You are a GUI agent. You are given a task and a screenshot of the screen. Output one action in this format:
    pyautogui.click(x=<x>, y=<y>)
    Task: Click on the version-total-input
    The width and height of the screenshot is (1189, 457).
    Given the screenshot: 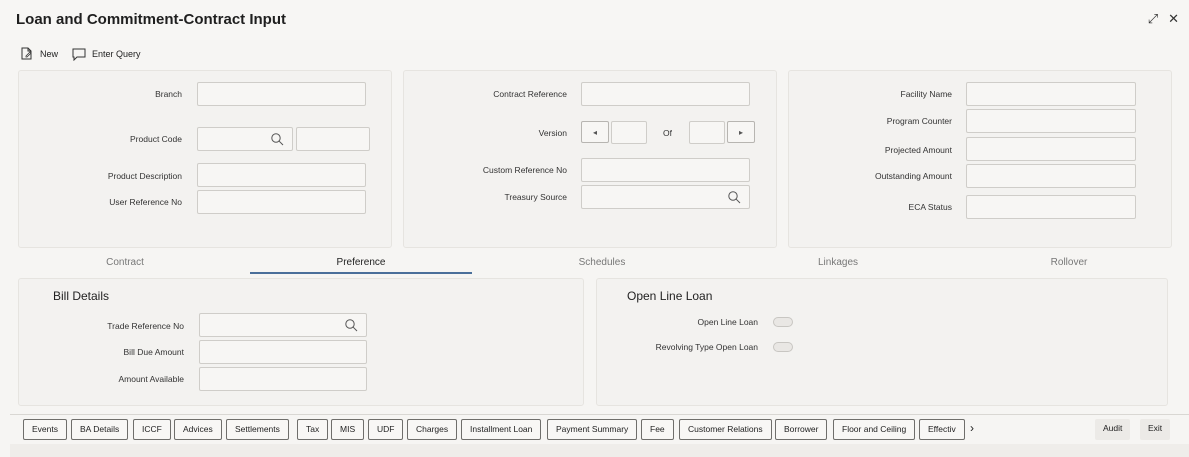 What is the action you would take?
    pyautogui.click(x=707, y=132)
    